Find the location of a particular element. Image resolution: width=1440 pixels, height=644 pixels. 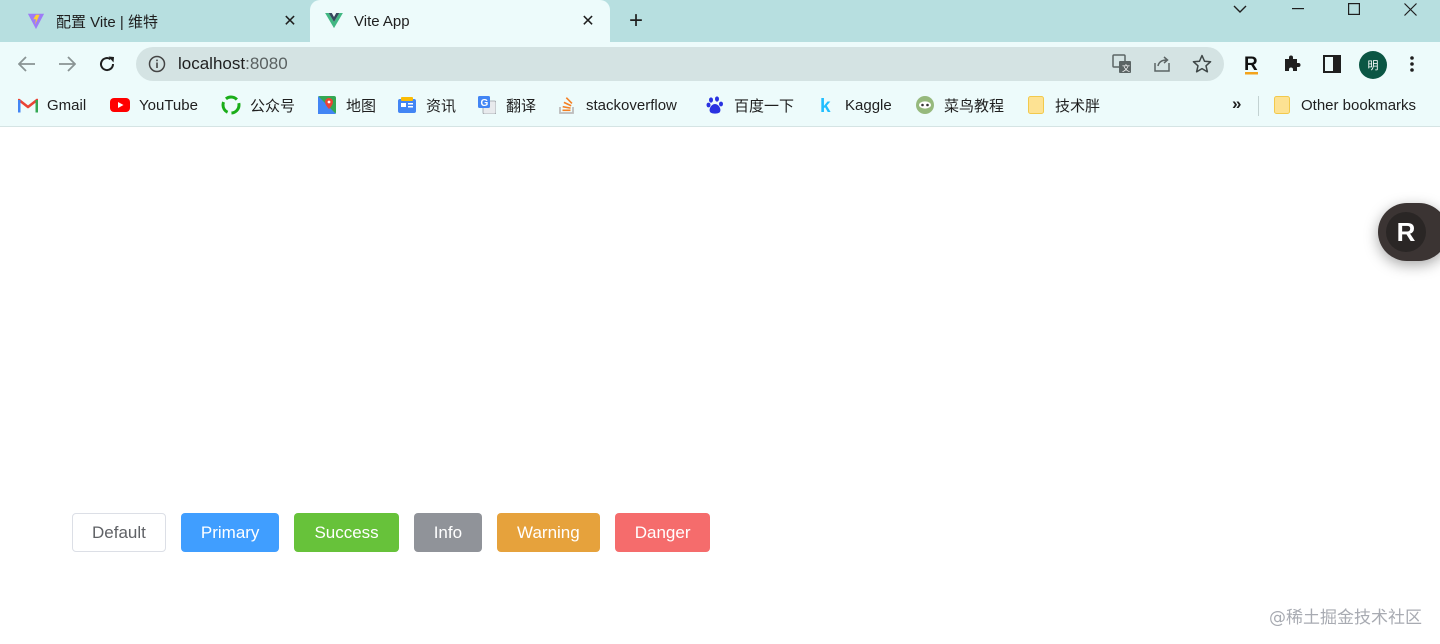

svg-text: R is located at coordinates (1251, 64).